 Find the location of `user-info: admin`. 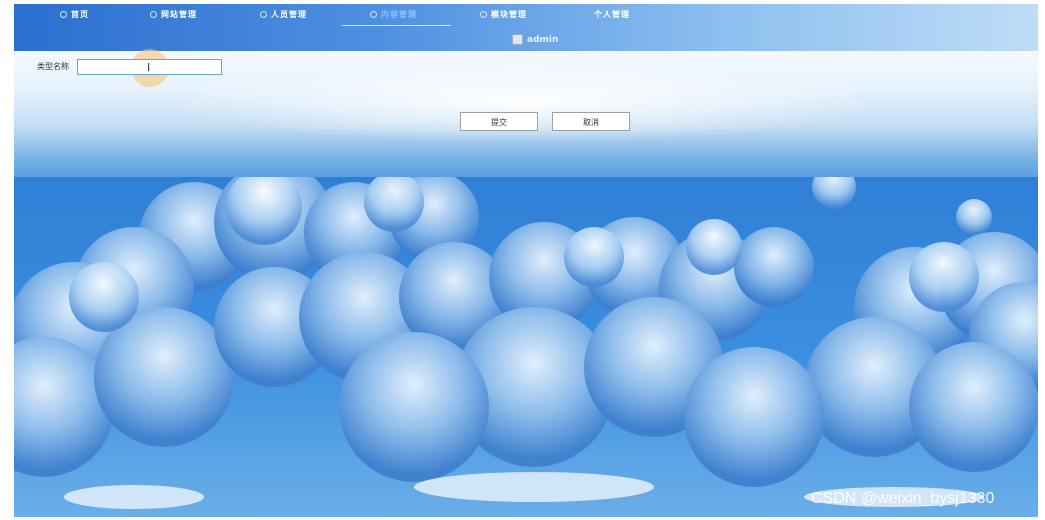

user-info: admin is located at coordinates (535, 39).